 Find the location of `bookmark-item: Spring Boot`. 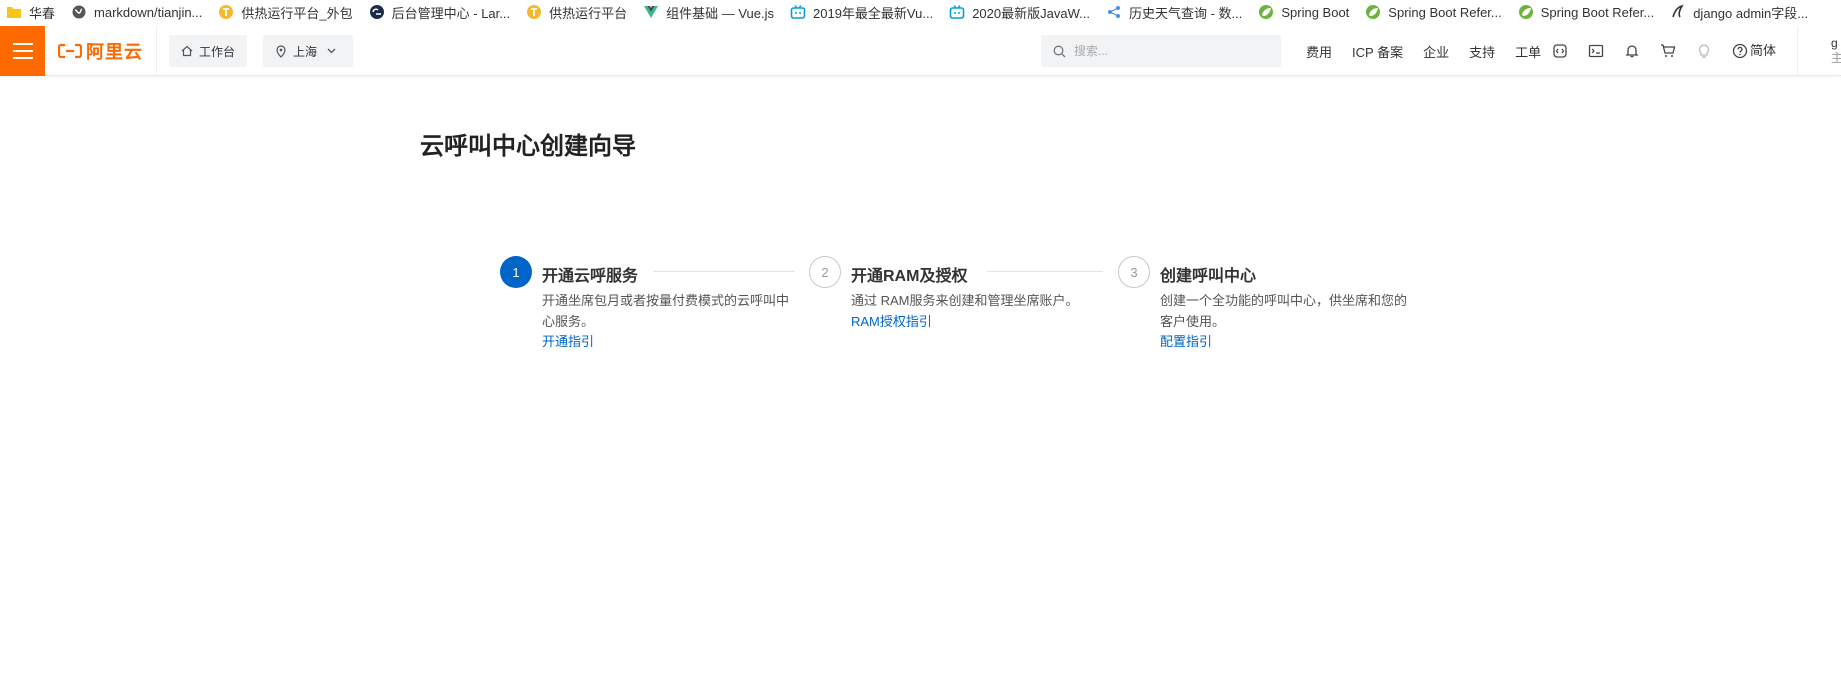

bookmark-item: Spring Boot is located at coordinates (1304, 12).